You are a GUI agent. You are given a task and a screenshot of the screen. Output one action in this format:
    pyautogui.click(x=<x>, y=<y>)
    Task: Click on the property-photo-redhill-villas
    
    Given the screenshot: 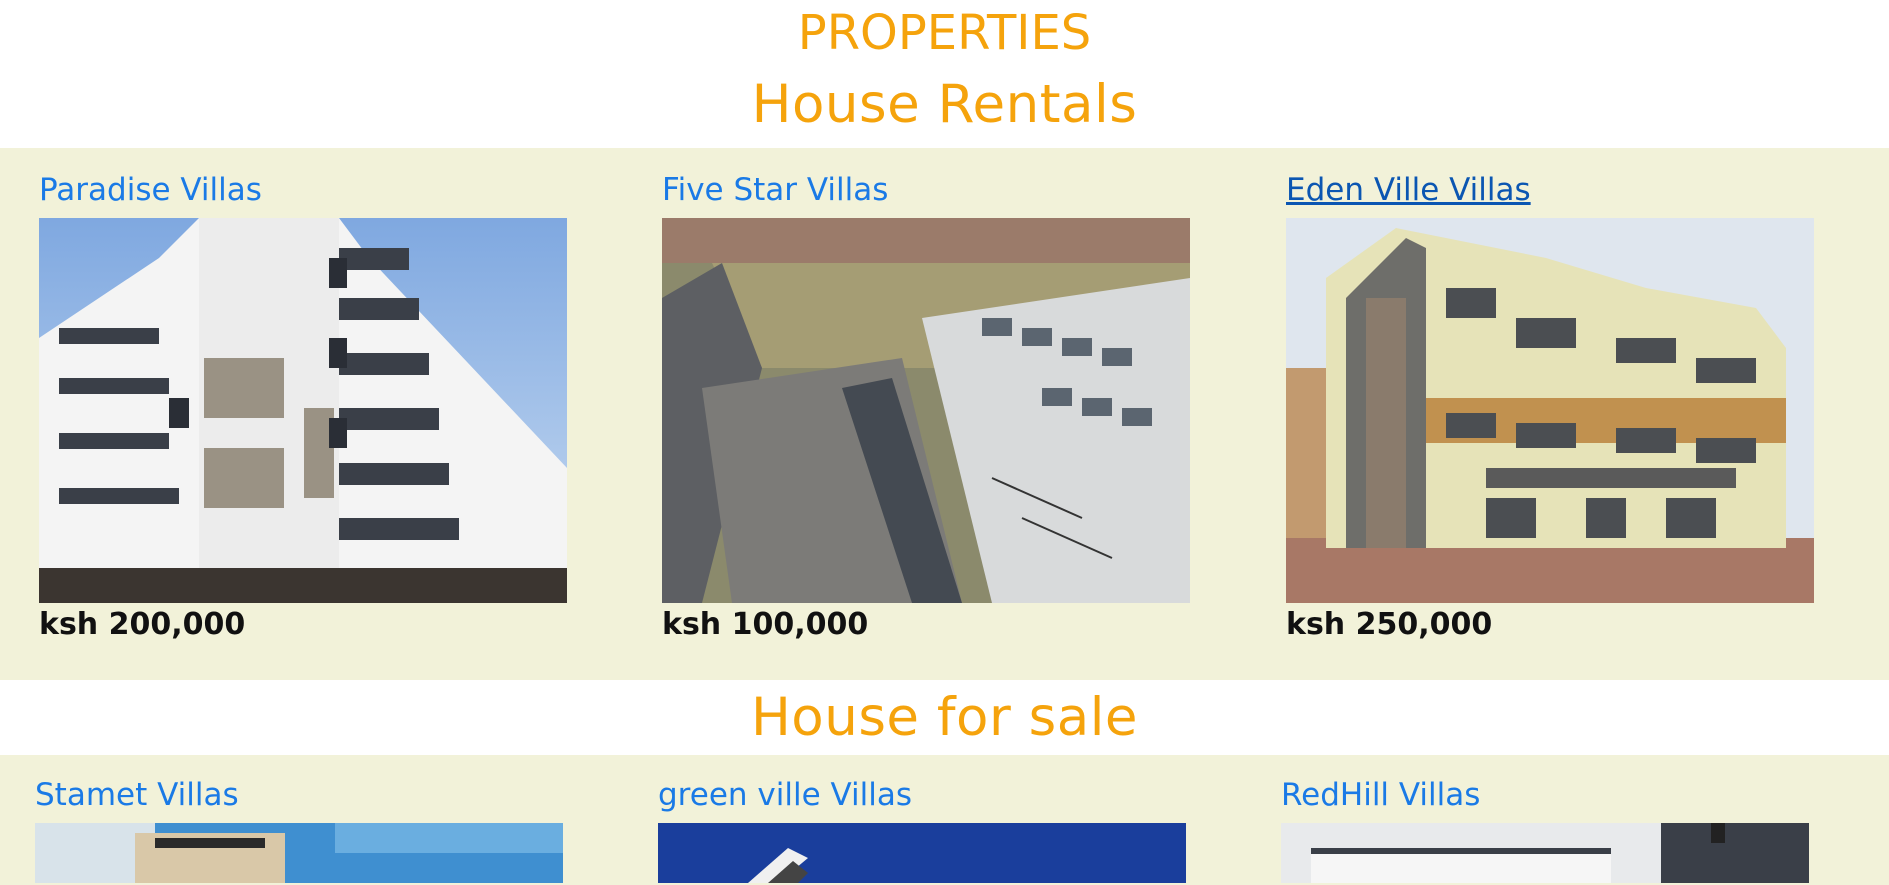 What is the action you would take?
    pyautogui.click(x=1545, y=853)
    